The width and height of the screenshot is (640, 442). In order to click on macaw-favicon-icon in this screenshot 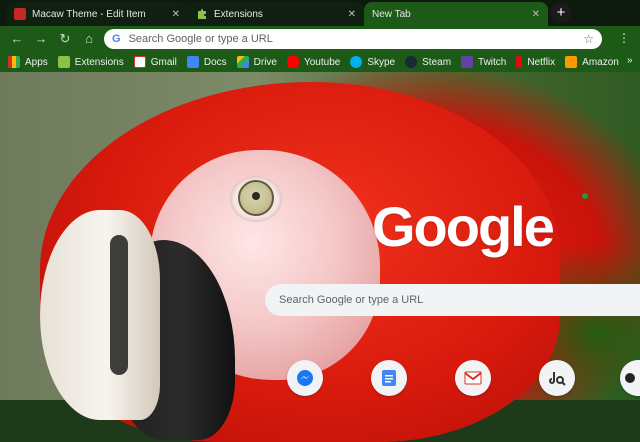, I will do `click(20, 14)`.